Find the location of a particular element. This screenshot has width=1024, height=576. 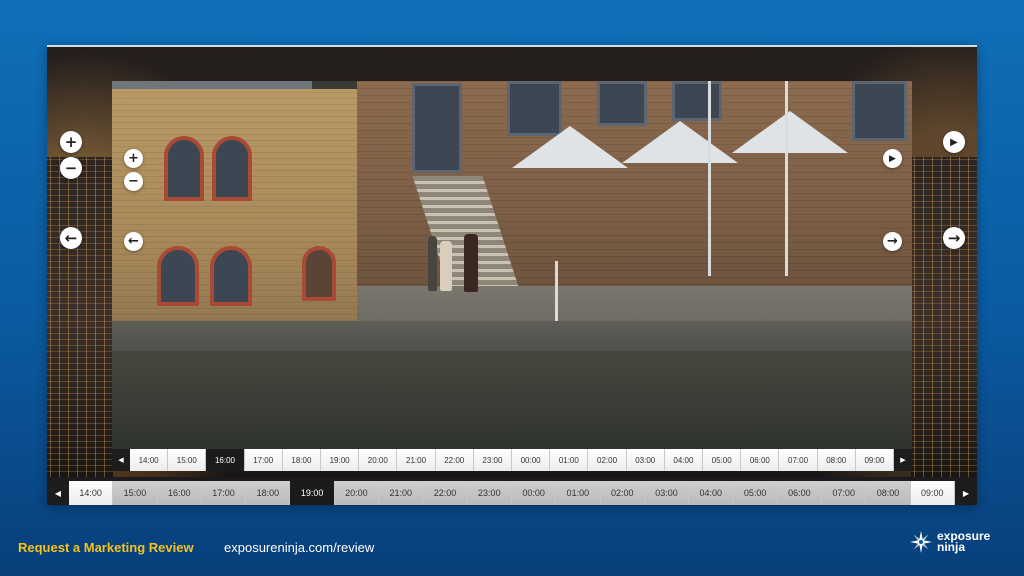

inner-play-button: ▶ is located at coordinates (892, 158).